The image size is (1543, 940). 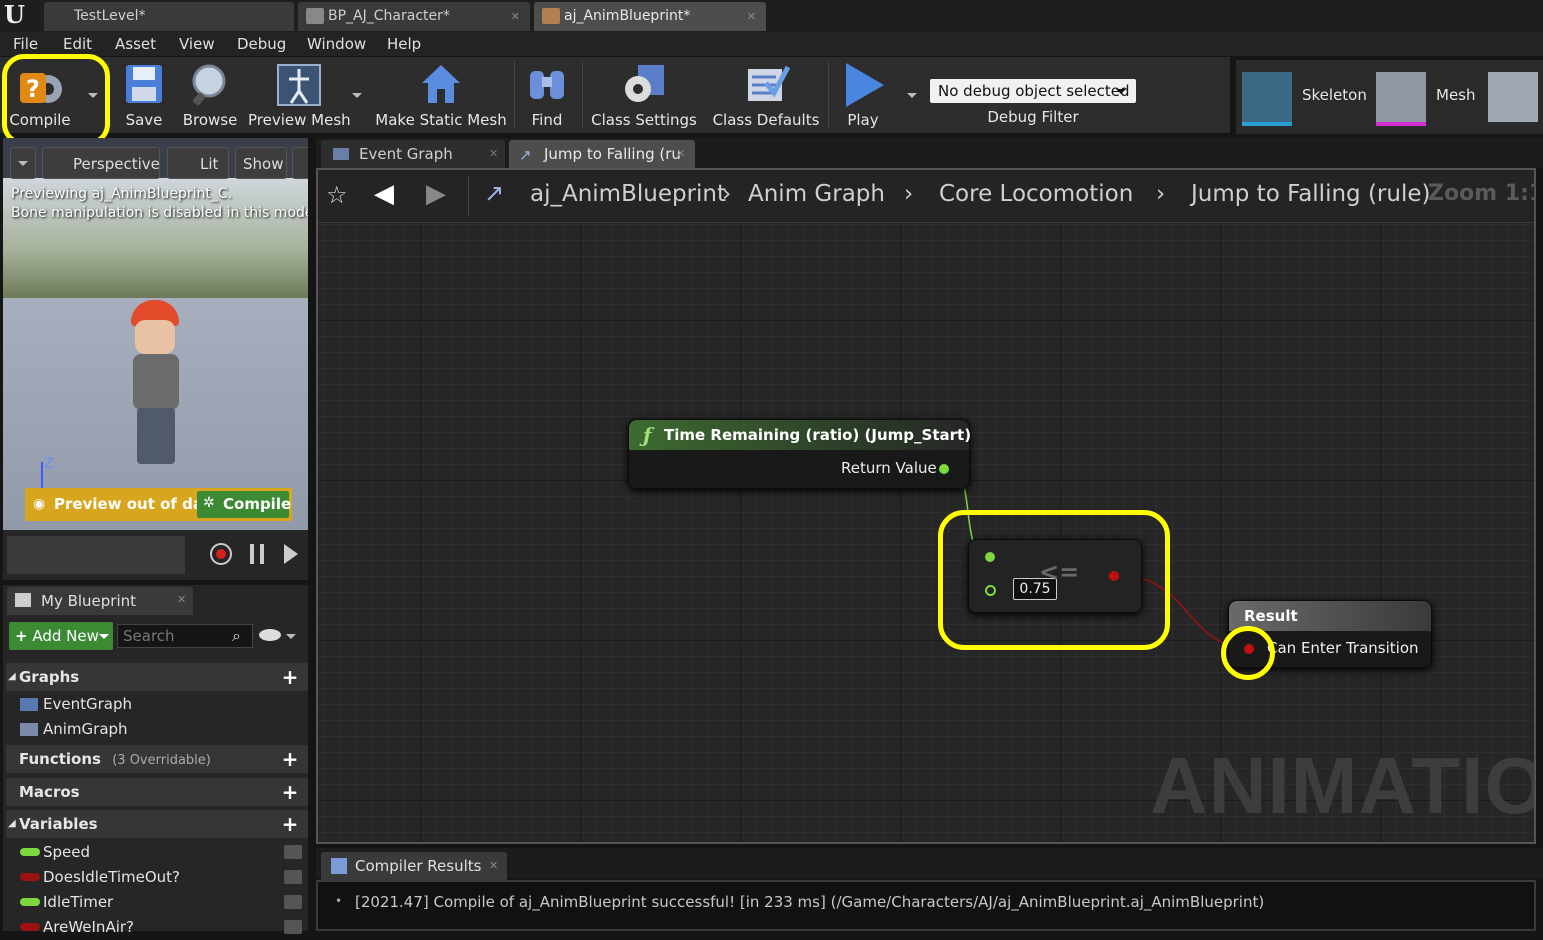 What do you see at coordinates (156, 382) in the screenshot?
I see `character-torso` at bounding box center [156, 382].